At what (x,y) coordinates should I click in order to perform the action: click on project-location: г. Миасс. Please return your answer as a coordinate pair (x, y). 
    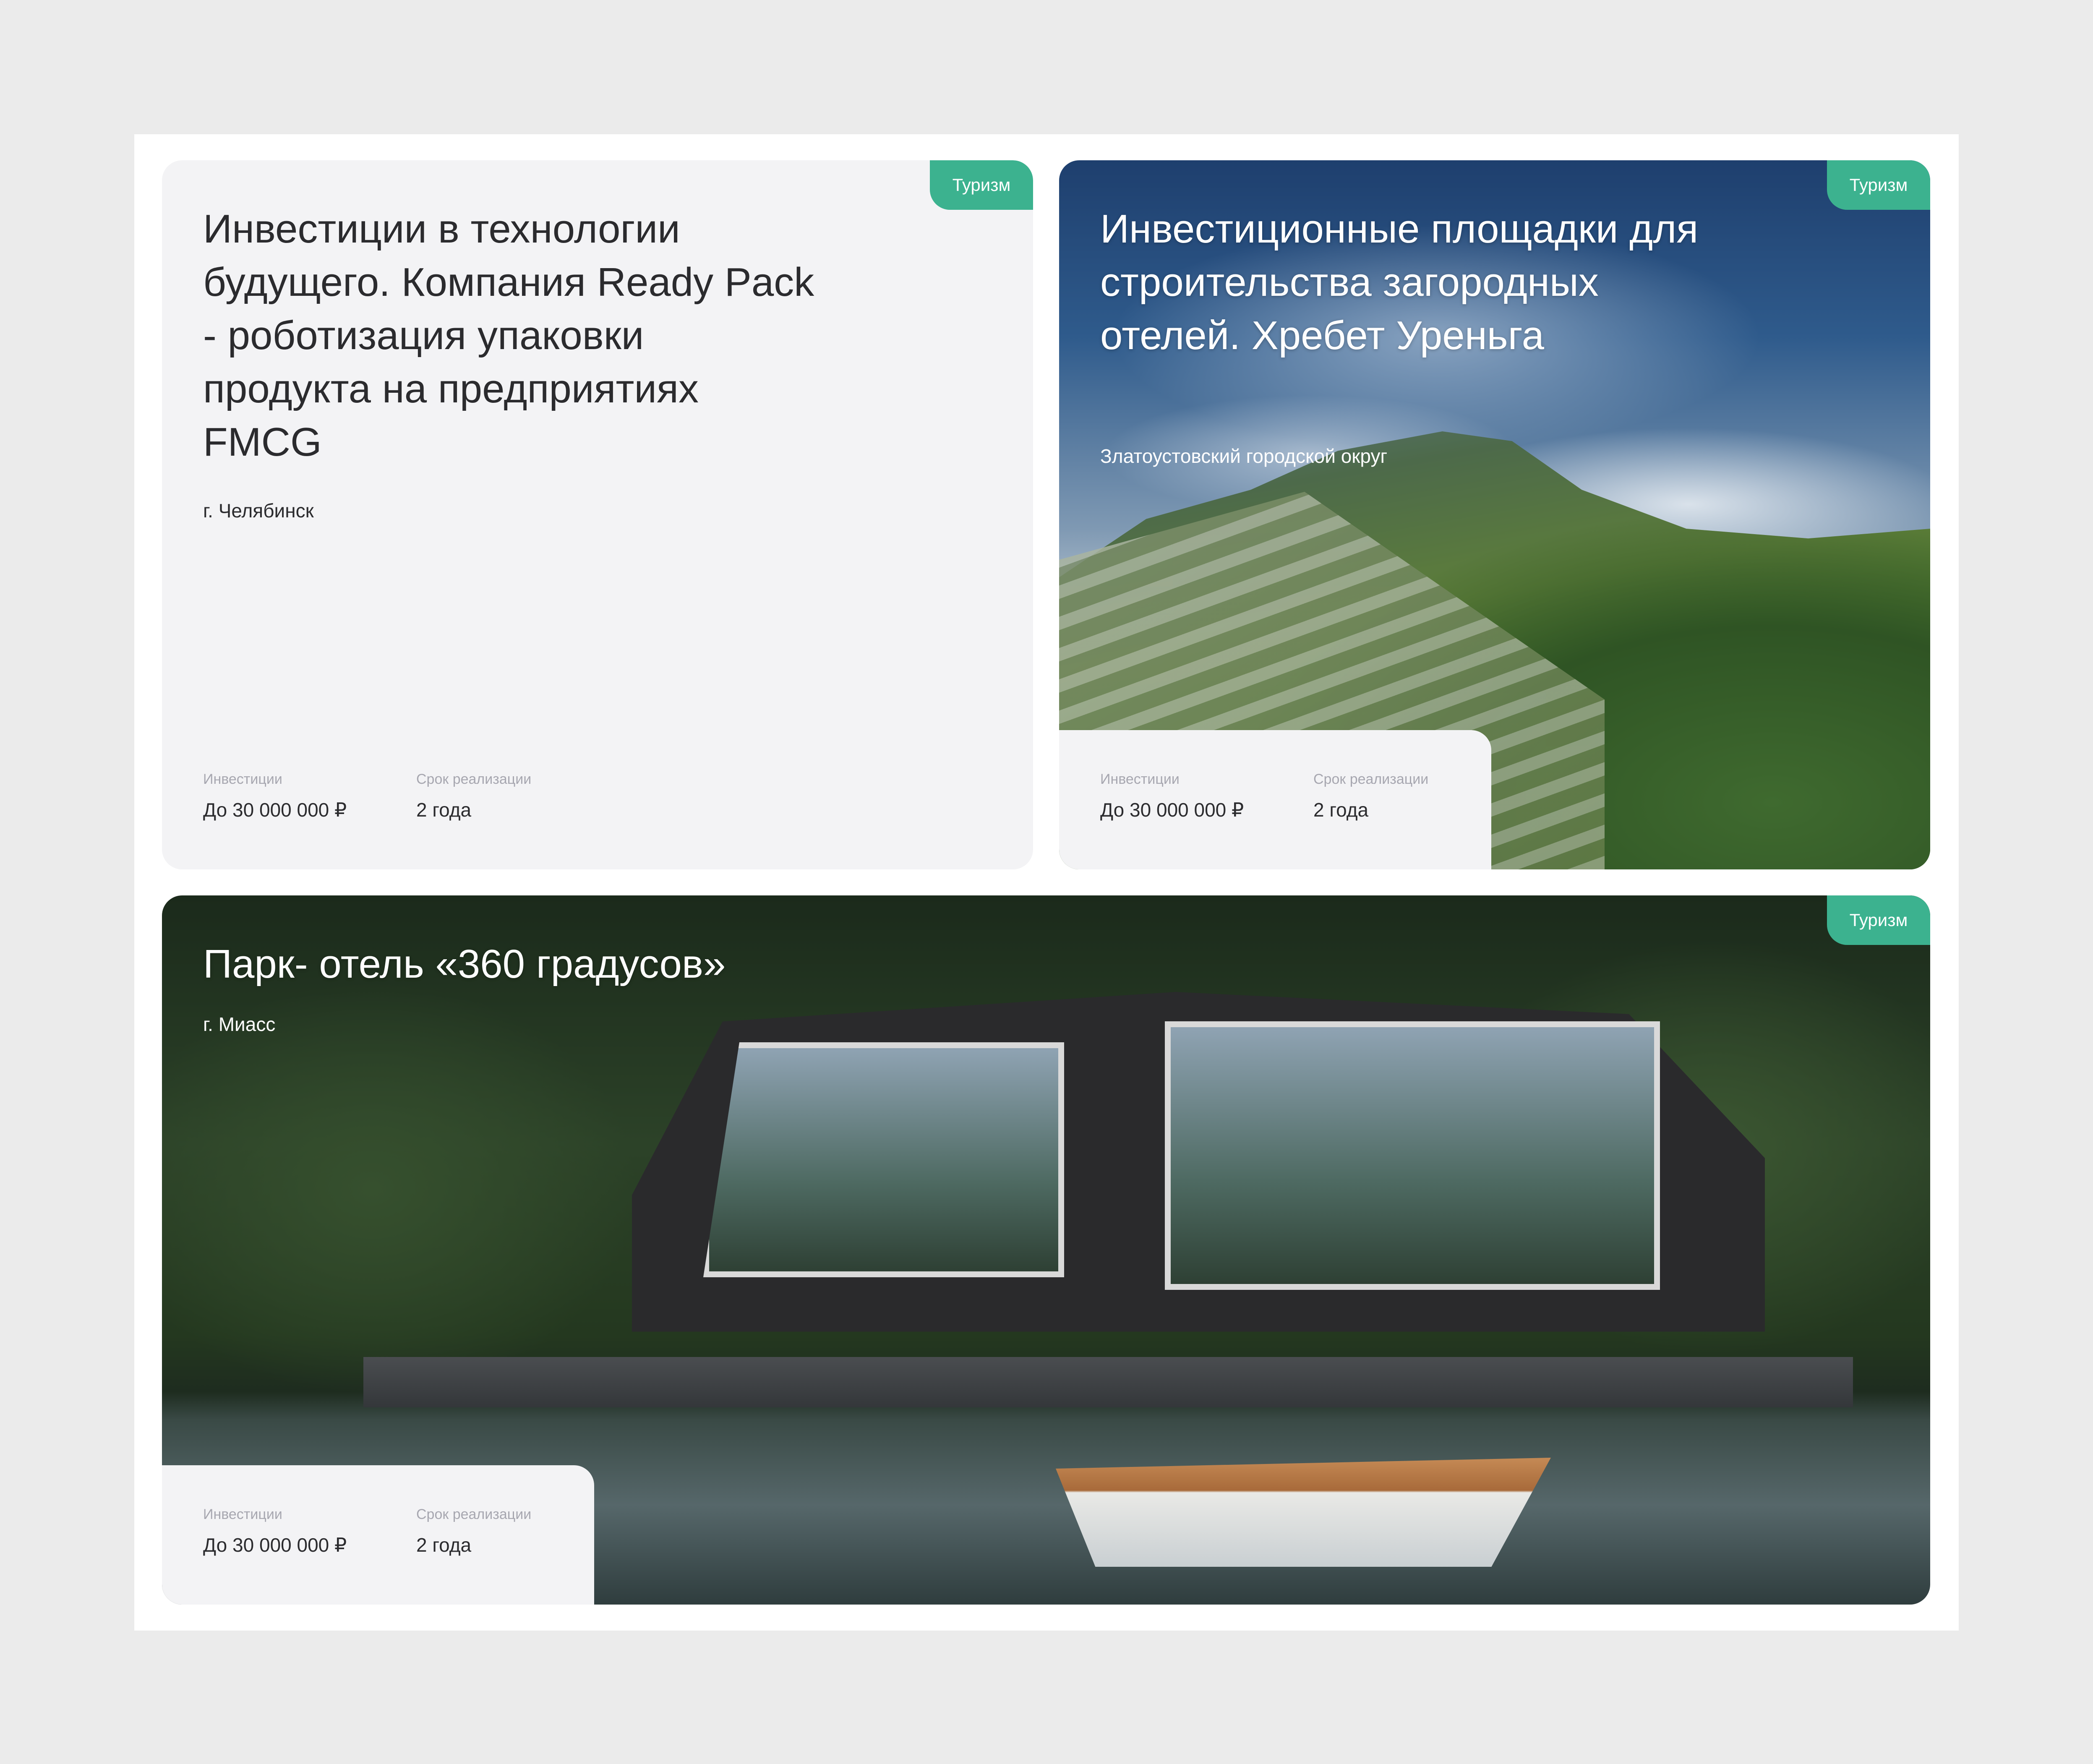
    Looking at the image, I should click on (239, 1024).